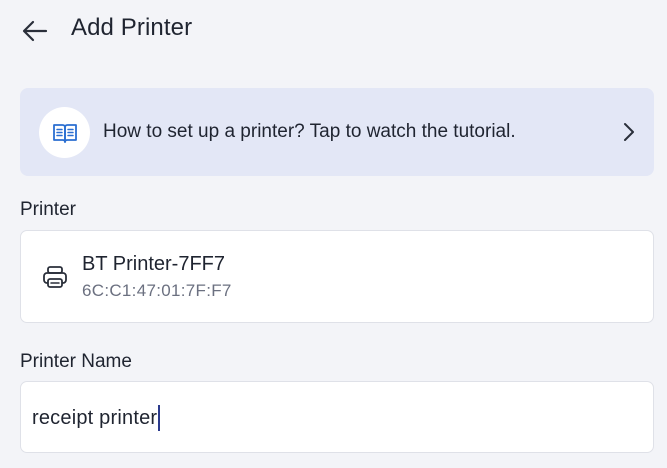  What do you see at coordinates (132, 27) in the screenshot?
I see `page-title: Add Printer` at bounding box center [132, 27].